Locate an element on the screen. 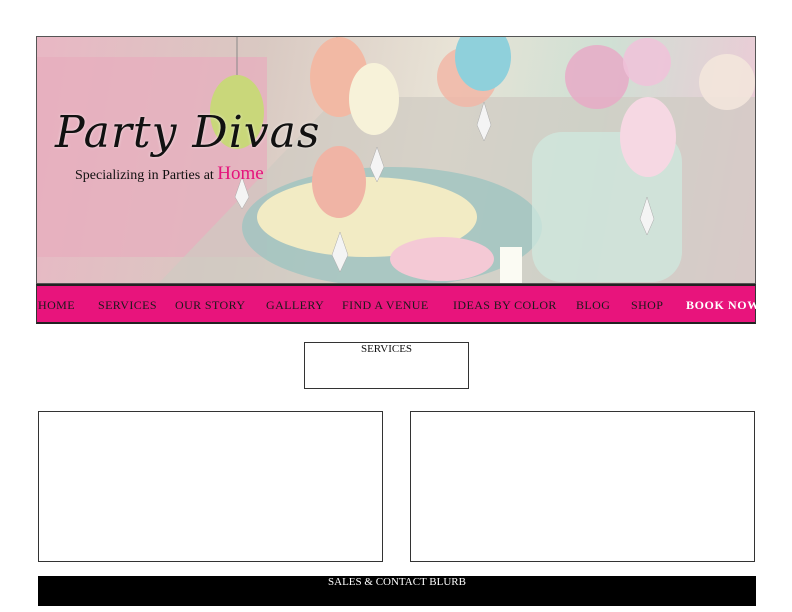 The image size is (792, 612). content-panel-left is located at coordinates (210, 486).